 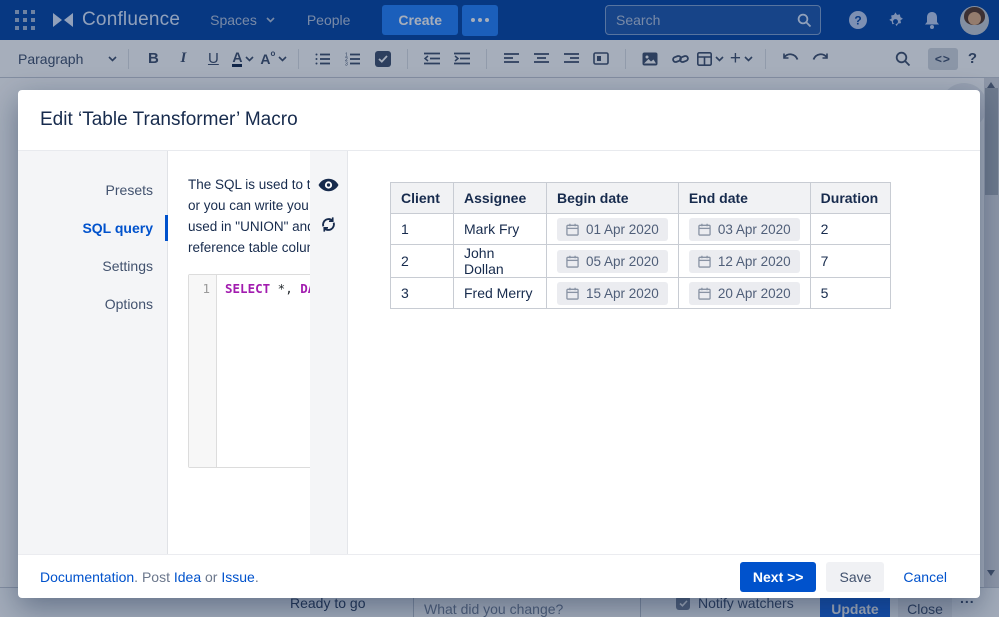 I want to click on sidebar-item-presets: Presets, so click(x=92, y=190).